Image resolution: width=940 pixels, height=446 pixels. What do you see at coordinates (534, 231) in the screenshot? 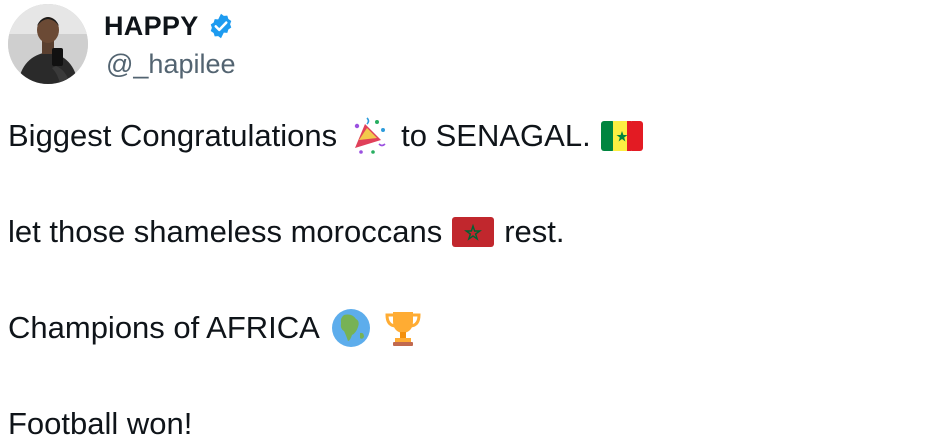
I see `tweet-text-segment: rest.` at bounding box center [534, 231].